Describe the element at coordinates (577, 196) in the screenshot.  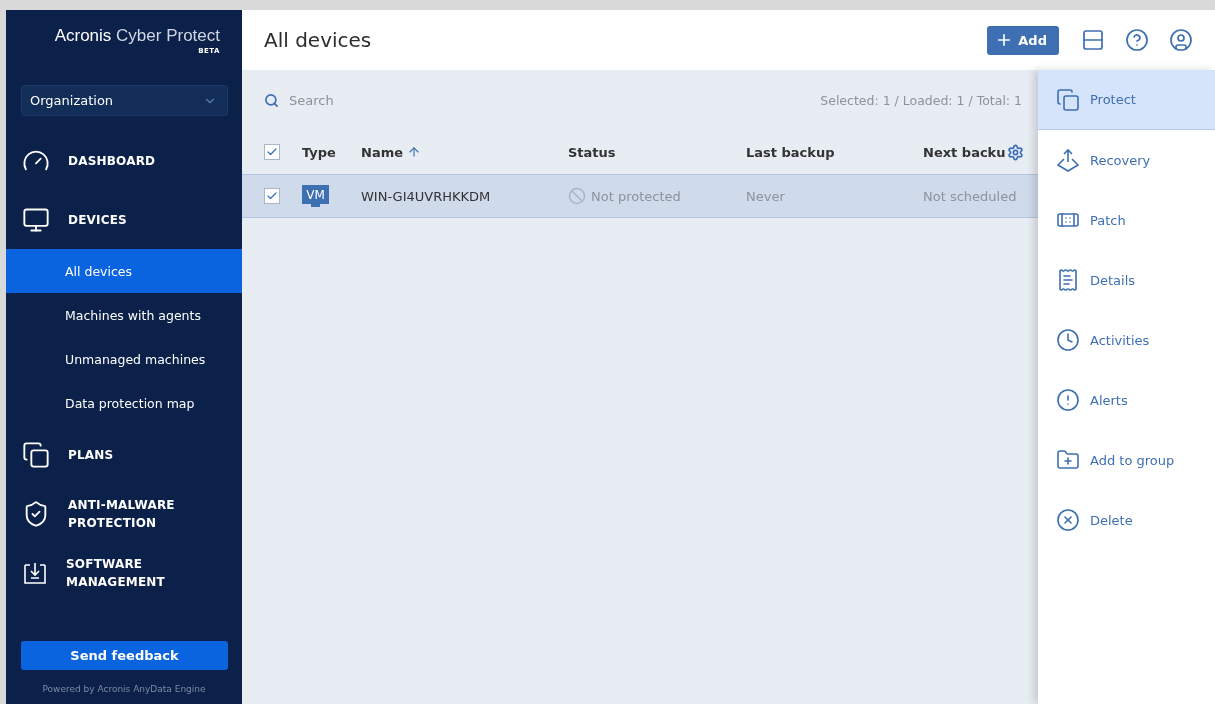
I see `not-protected-icon` at that location.